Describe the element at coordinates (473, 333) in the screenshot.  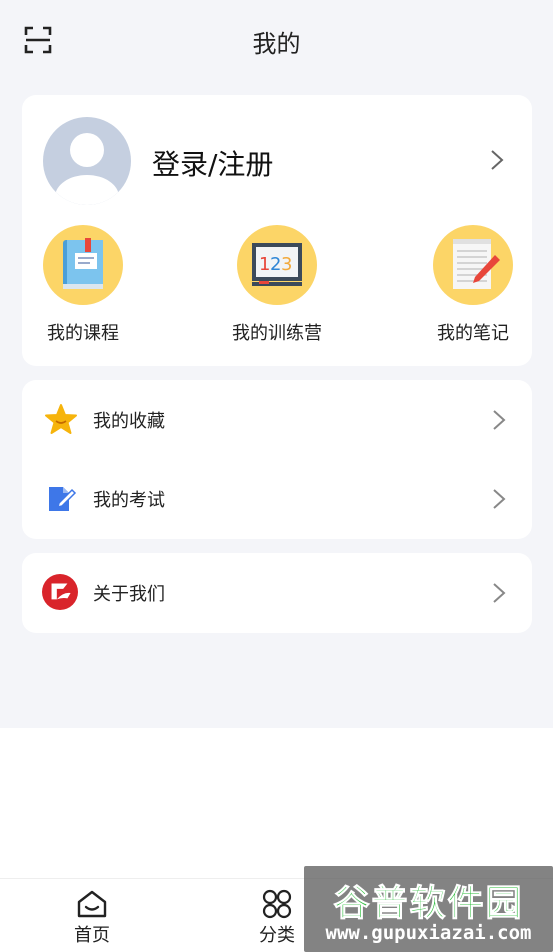
I see `quick-link-label: 我的笔记` at that location.